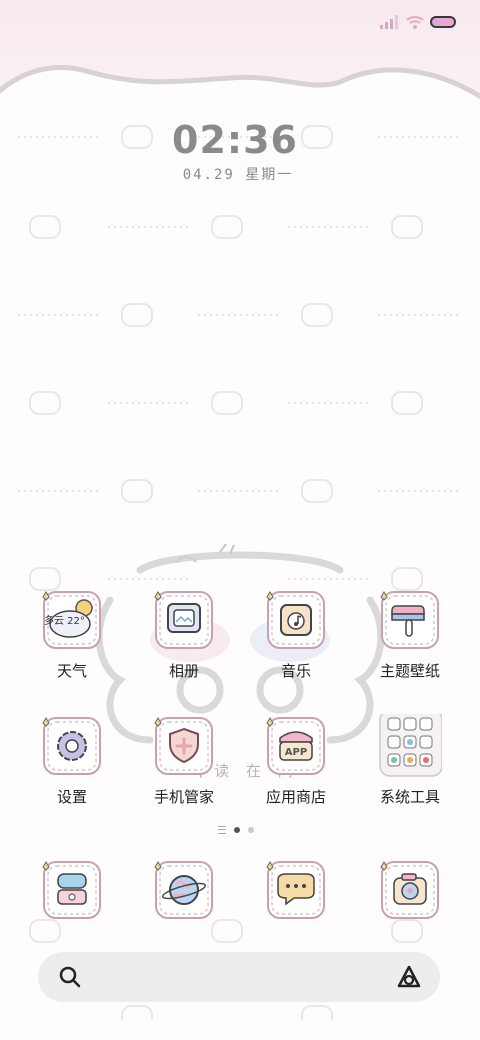 The image size is (480, 1040). Describe the element at coordinates (295, 797) in the screenshot. I see `app-label: 应用商店` at that location.